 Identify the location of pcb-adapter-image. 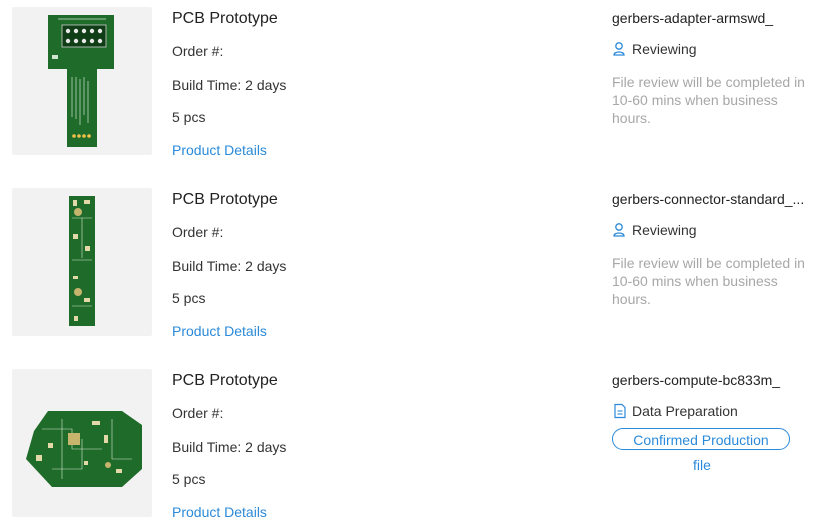
(81, 81).